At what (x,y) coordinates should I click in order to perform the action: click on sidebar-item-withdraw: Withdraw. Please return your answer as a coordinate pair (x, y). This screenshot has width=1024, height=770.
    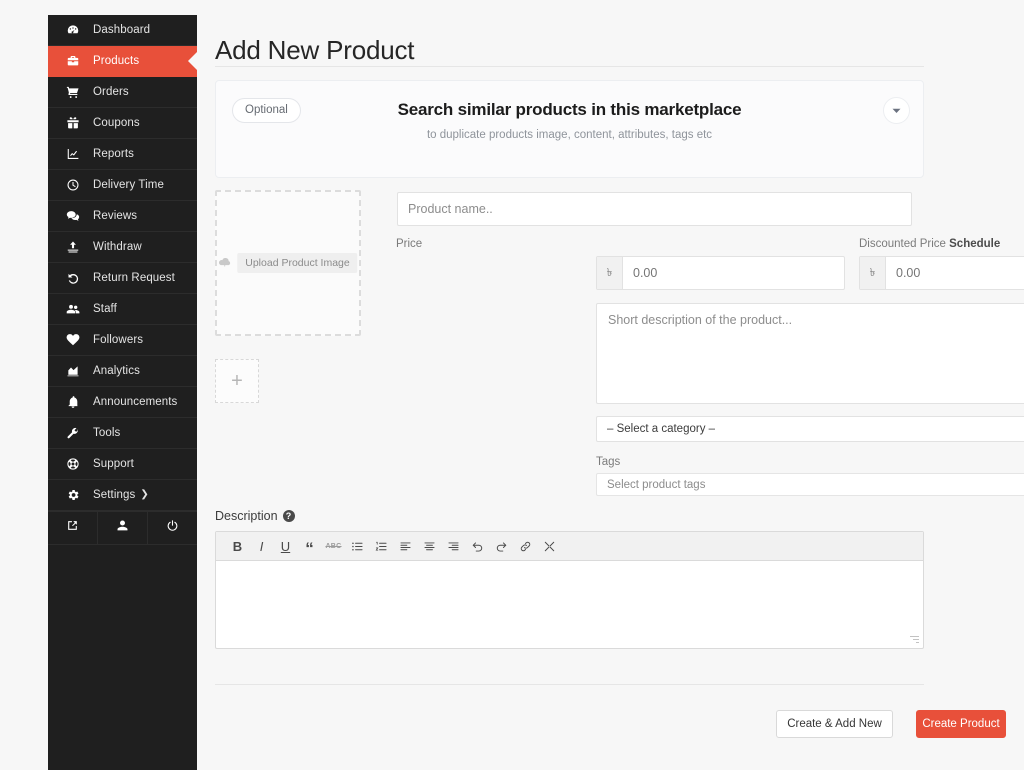
    Looking at the image, I should click on (122, 247).